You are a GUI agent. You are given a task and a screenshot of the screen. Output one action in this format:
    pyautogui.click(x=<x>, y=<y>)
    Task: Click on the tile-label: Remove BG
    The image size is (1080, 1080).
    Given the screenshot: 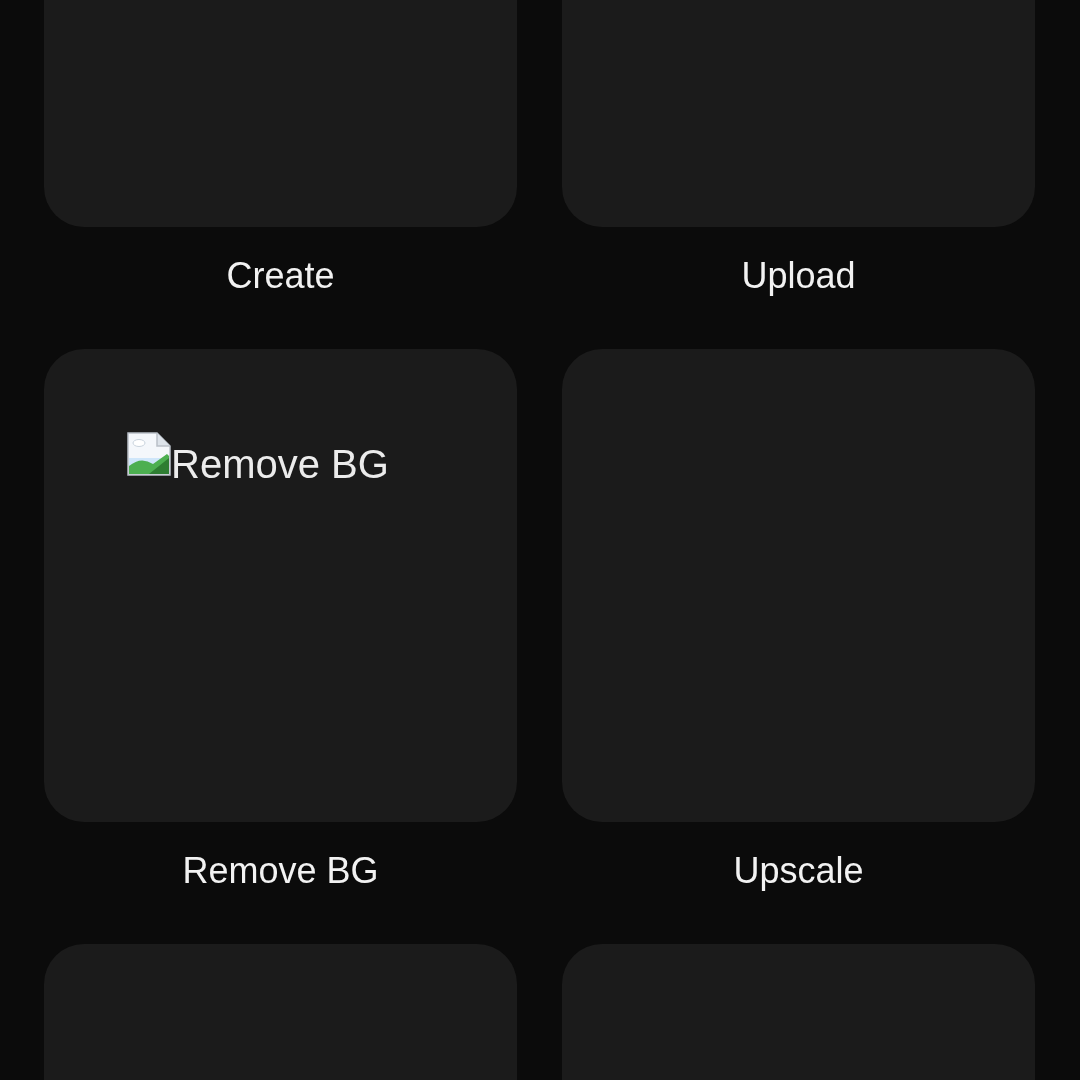 What is the action you would take?
    pyautogui.click(x=280, y=871)
    